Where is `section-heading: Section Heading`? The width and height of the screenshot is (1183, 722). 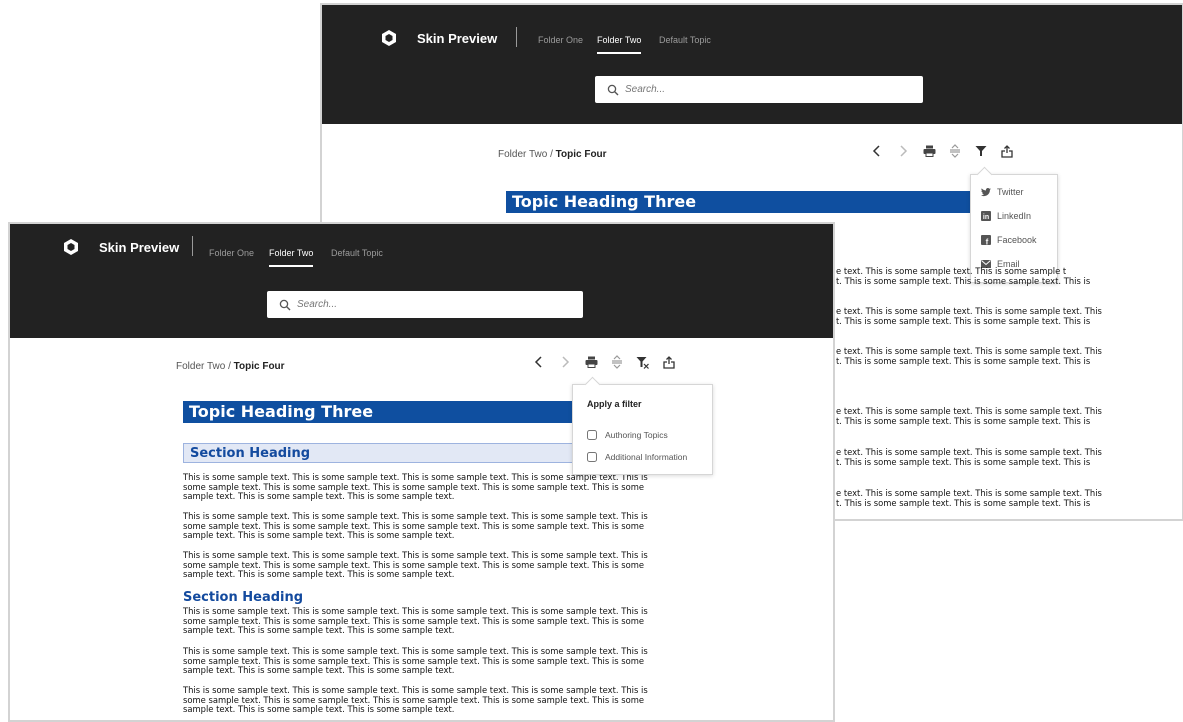
section-heading: Section Heading is located at coordinates (379, 453).